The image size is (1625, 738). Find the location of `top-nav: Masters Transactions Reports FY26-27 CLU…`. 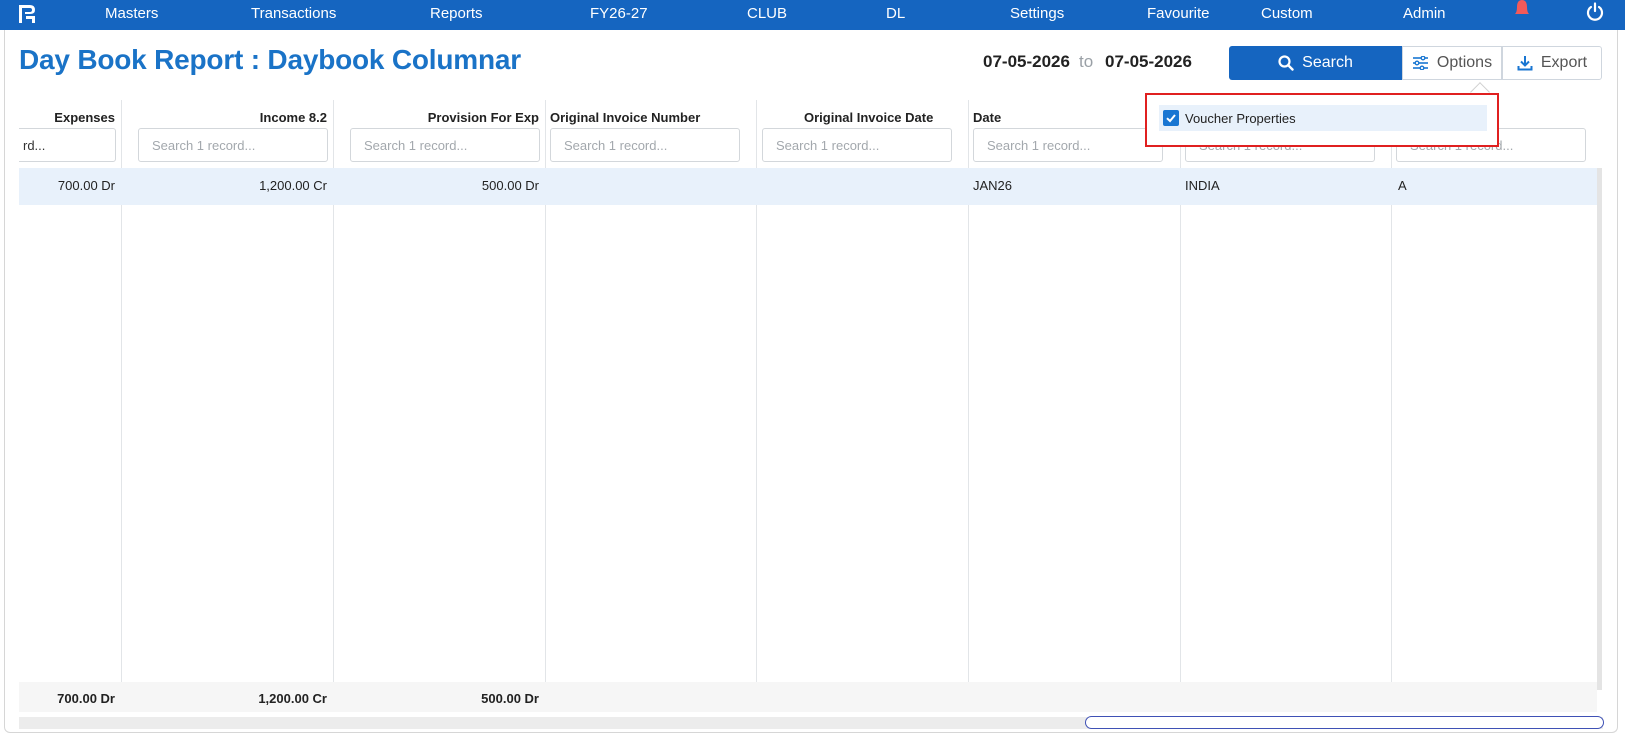

top-nav: Masters Transactions Reports FY26-27 CLU… is located at coordinates (812, 15).